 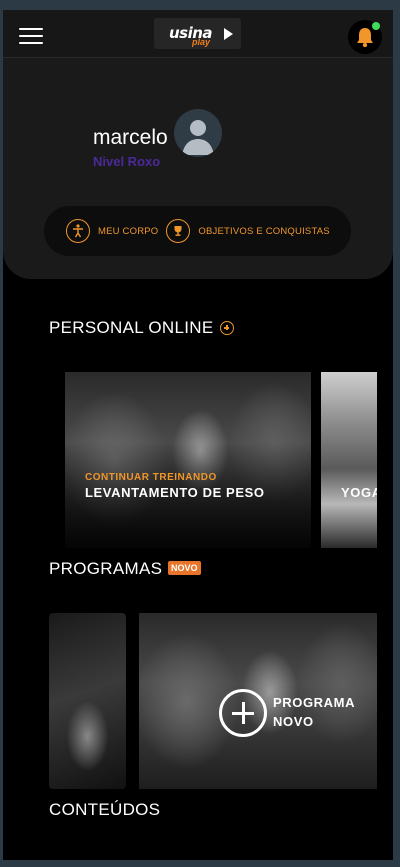 I want to click on top-bar: usina play, so click(x=198, y=34).